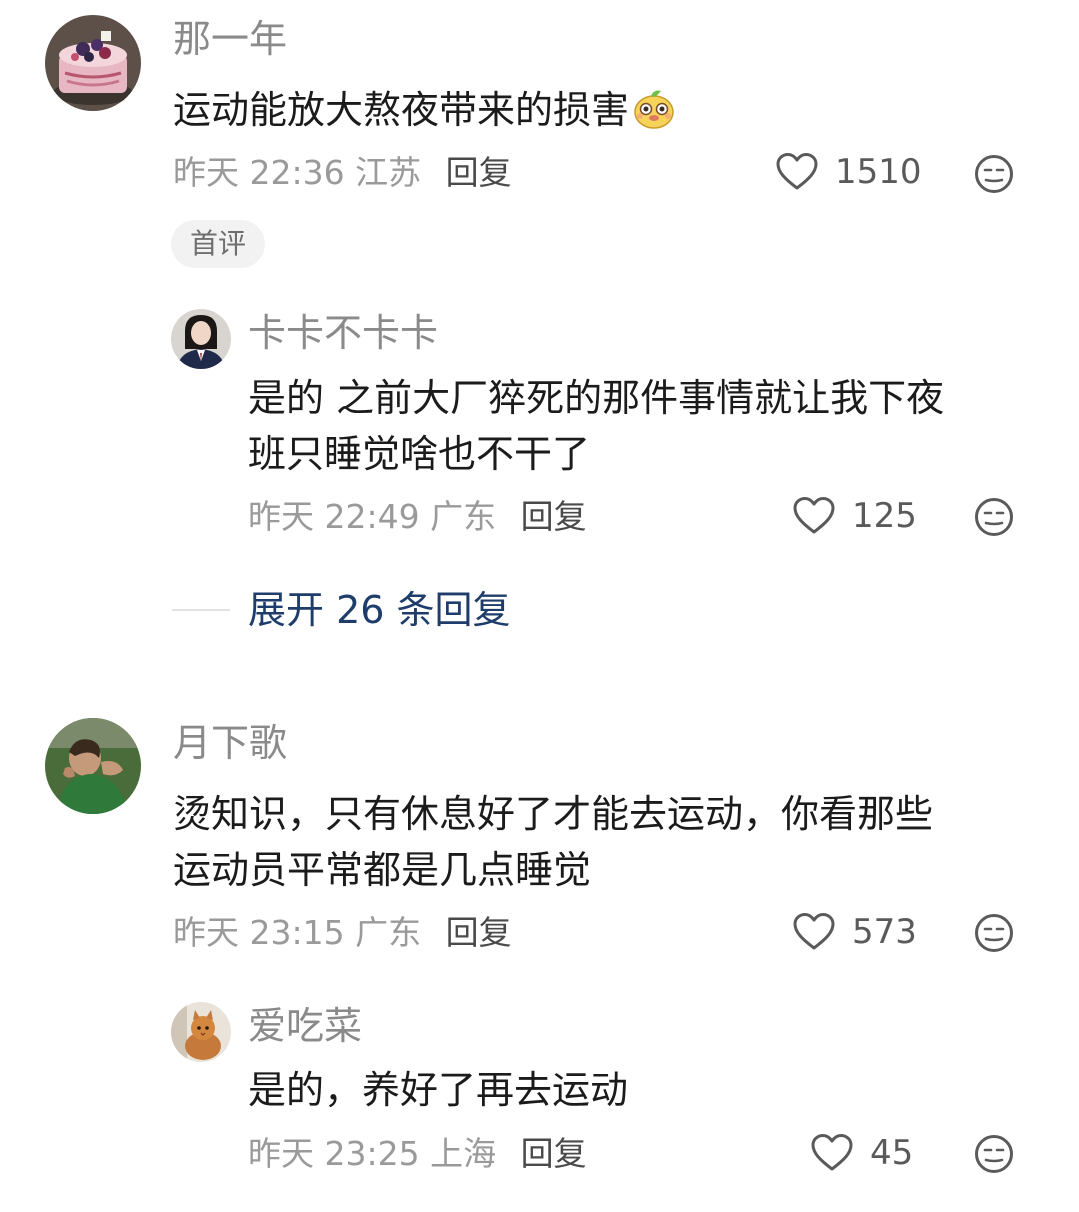  Describe the element at coordinates (259, 172) in the screenshot. I see `comment-time: 昨天 22:36` at that location.